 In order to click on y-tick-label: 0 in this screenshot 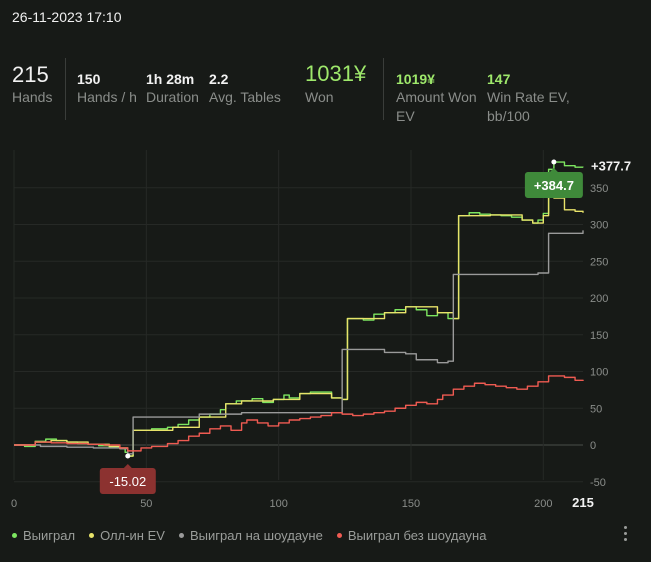, I will do `click(593, 446)`.